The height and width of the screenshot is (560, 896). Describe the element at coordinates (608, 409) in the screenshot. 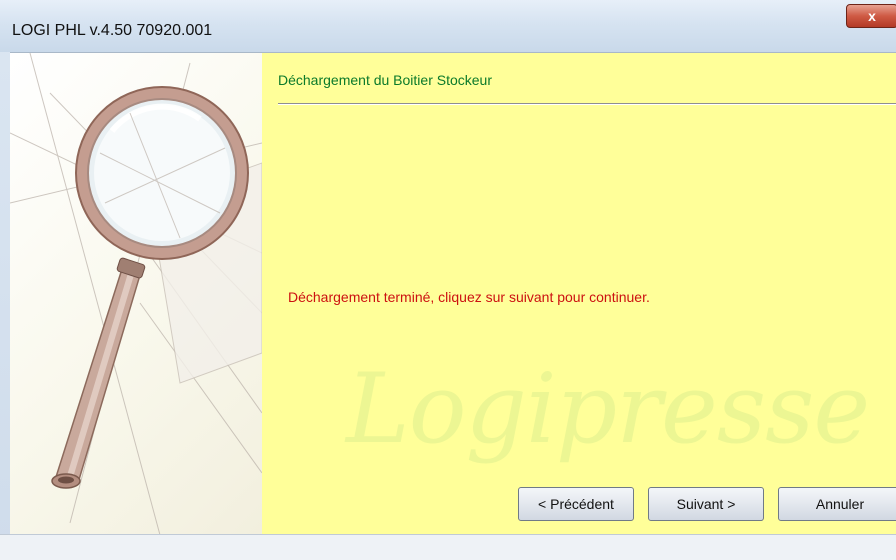

I see `logipresse-watermark: Logipresse` at that location.